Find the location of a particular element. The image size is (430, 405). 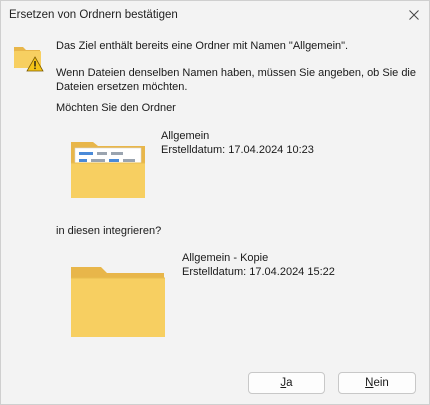

source-folder-name: Allgemein is located at coordinates (185, 136).